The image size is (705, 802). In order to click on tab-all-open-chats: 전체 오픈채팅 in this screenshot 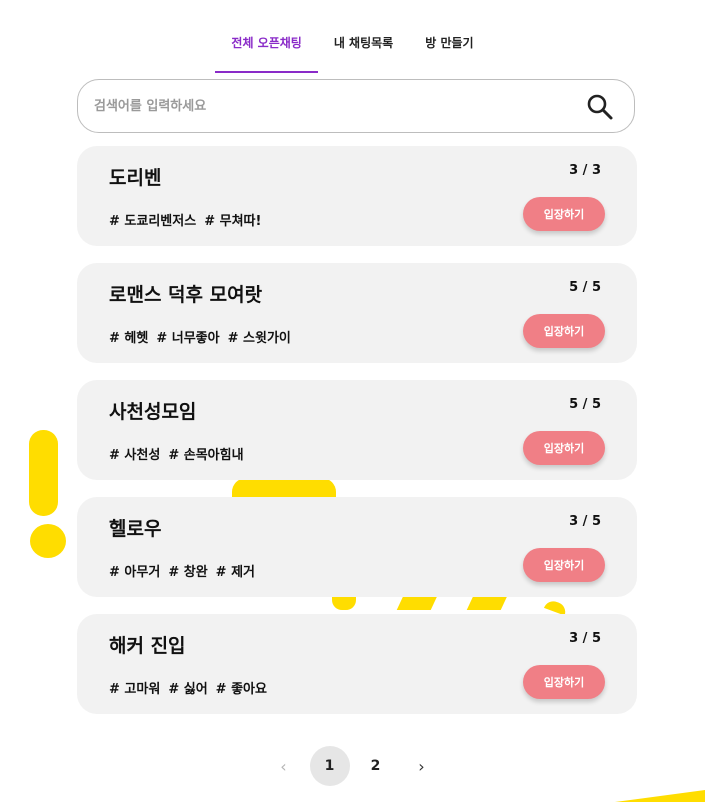, I will do `click(266, 49)`.